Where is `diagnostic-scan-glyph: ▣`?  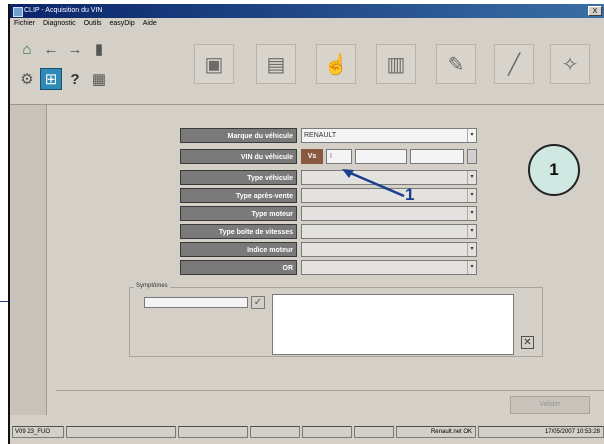
diagnostic-scan-glyph: ▣ is located at coordinates (214, 64).